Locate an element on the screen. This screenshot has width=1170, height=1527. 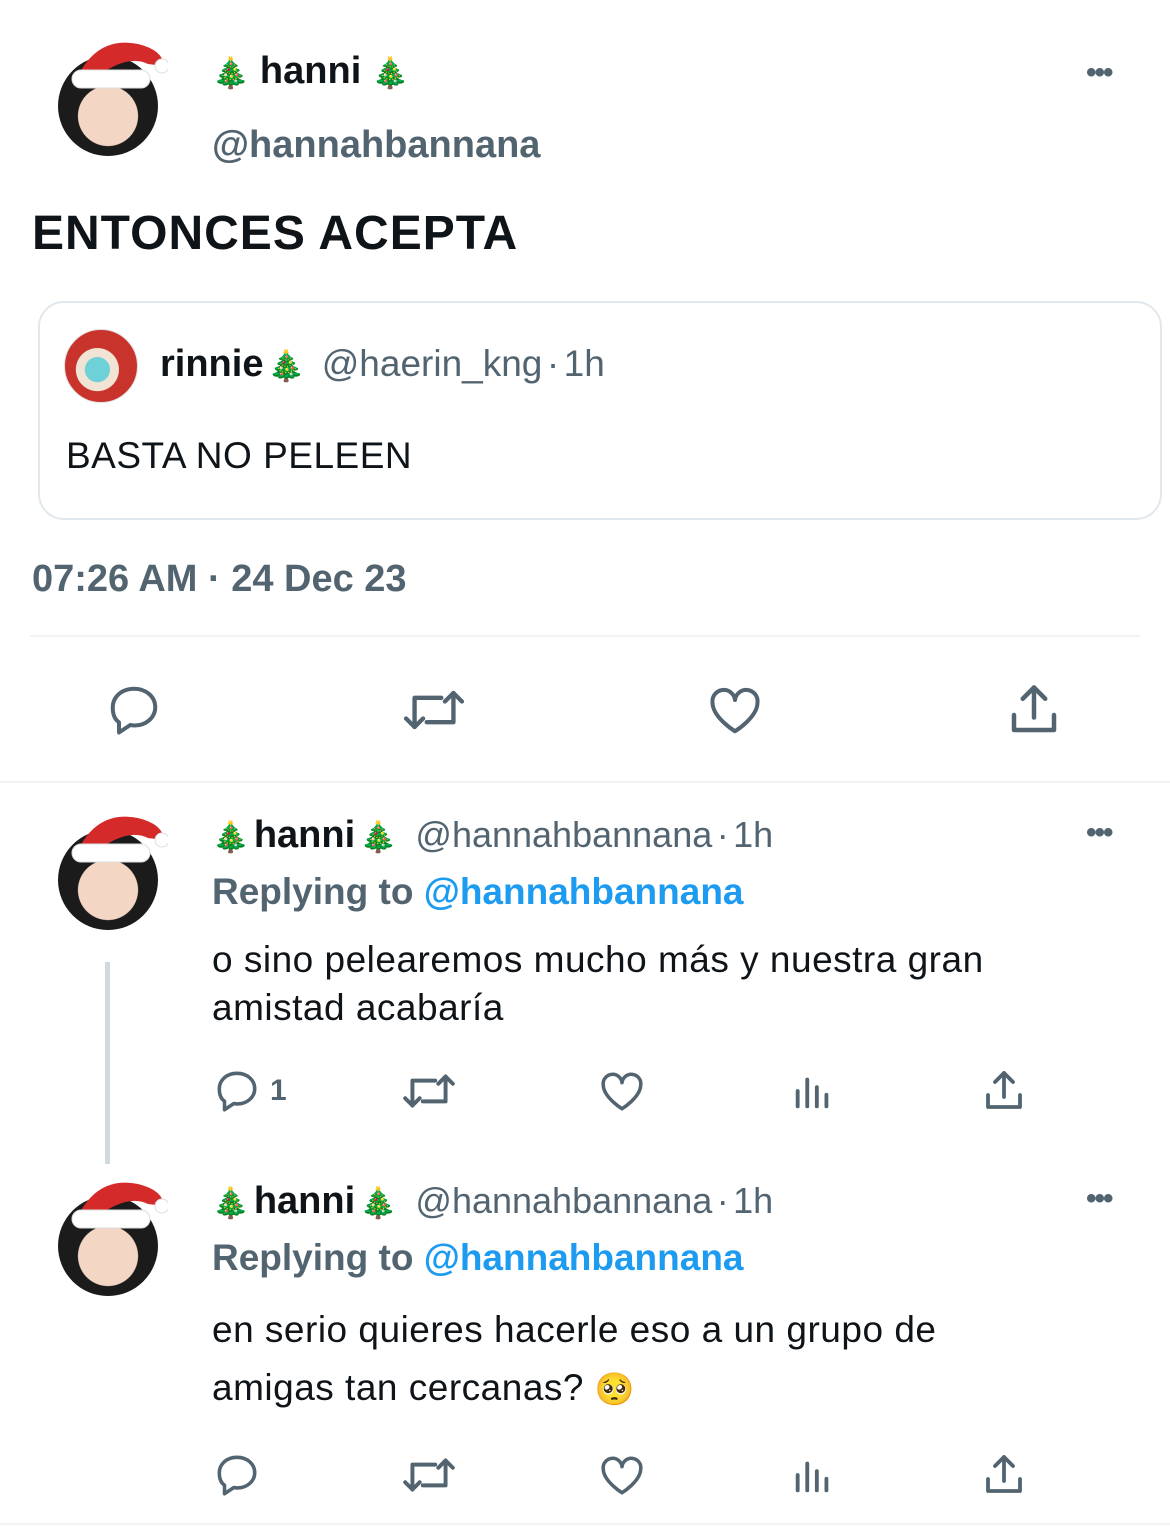
reply-text-line-content: amigas tan cercanas? is located at coordinates (398, 1387).